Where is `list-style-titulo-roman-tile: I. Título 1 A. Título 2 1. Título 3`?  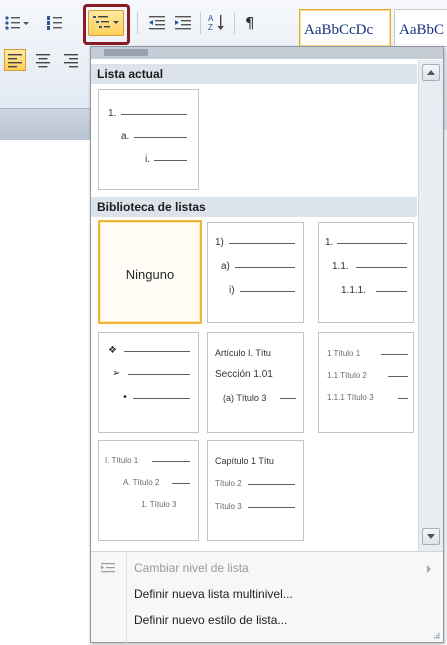 list-style-titulo-roman-tile: I. Título 1 A. Título 2 1. Título 3 is located at coordinates (148, 490).